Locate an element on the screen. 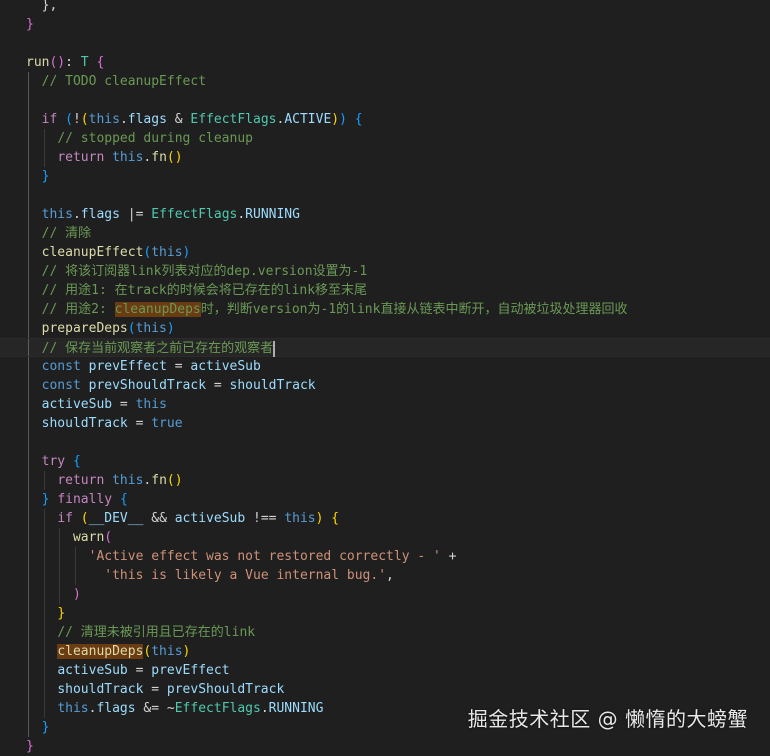  code-line: // 将该订阅器link列表对应的dep.version设置为-1 is located at coordinates (385, 271).